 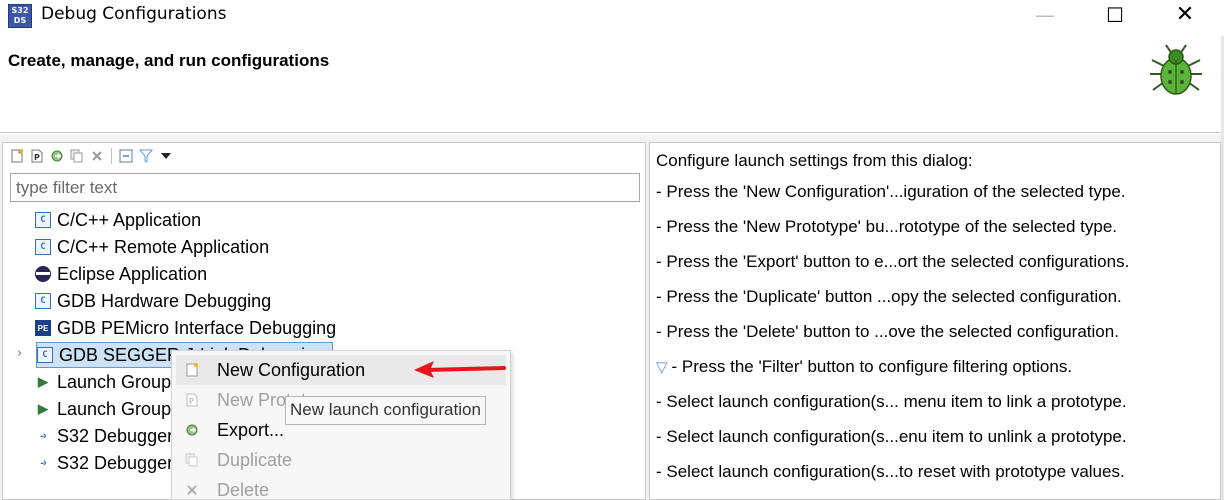 I want to click on tree-item-gdb-pemicro-interface-debugging: PE GDB PEMicro Interface Debugging, so click(x=185, y=328).